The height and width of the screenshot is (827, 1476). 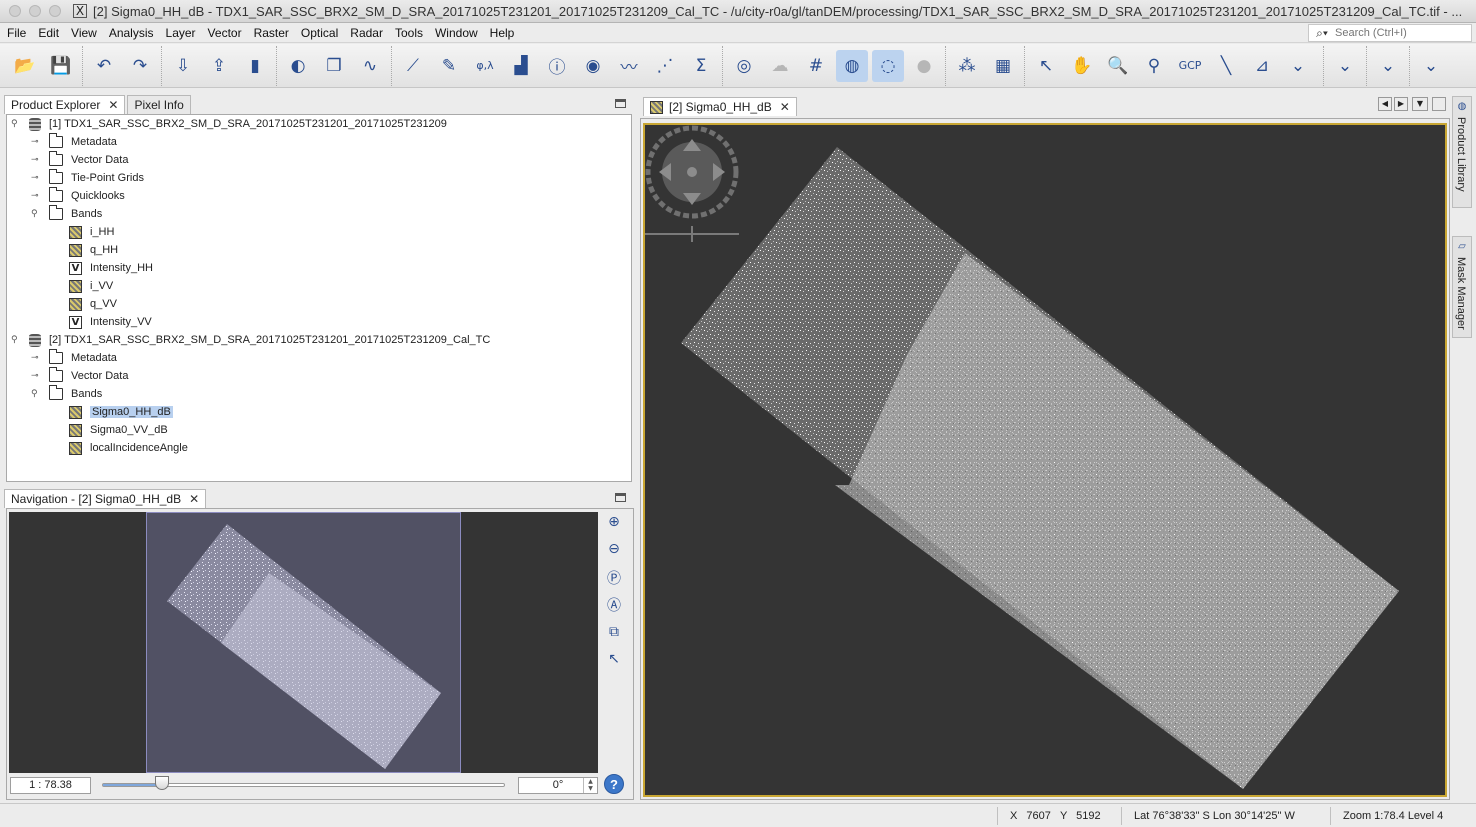 What do you see at coordinates (1046, 66) in the screenshot?
I see `select-tool-button: ↖` at bounding box center [1046, 66].